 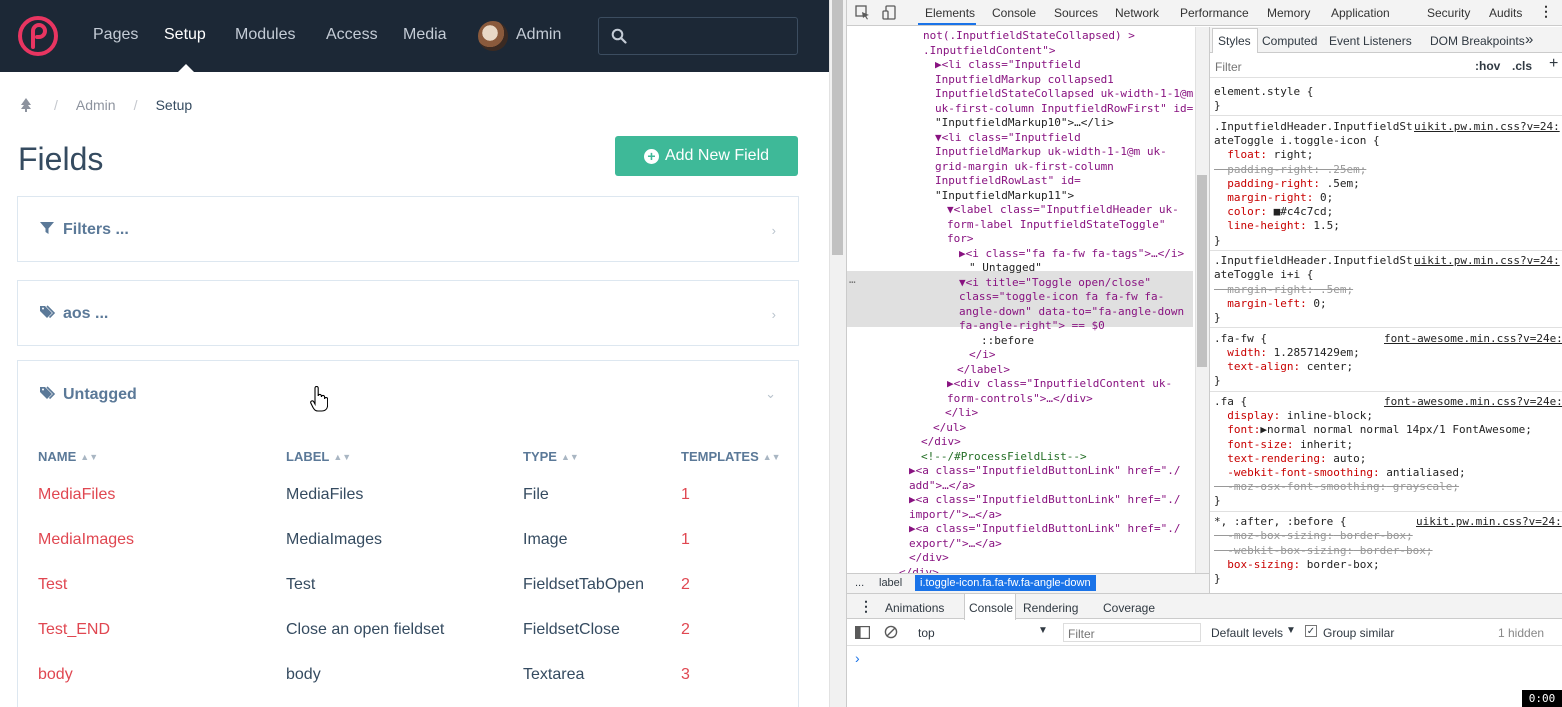 I want to click on field-name-link: MediaFiles, so click(x=76, y=494).